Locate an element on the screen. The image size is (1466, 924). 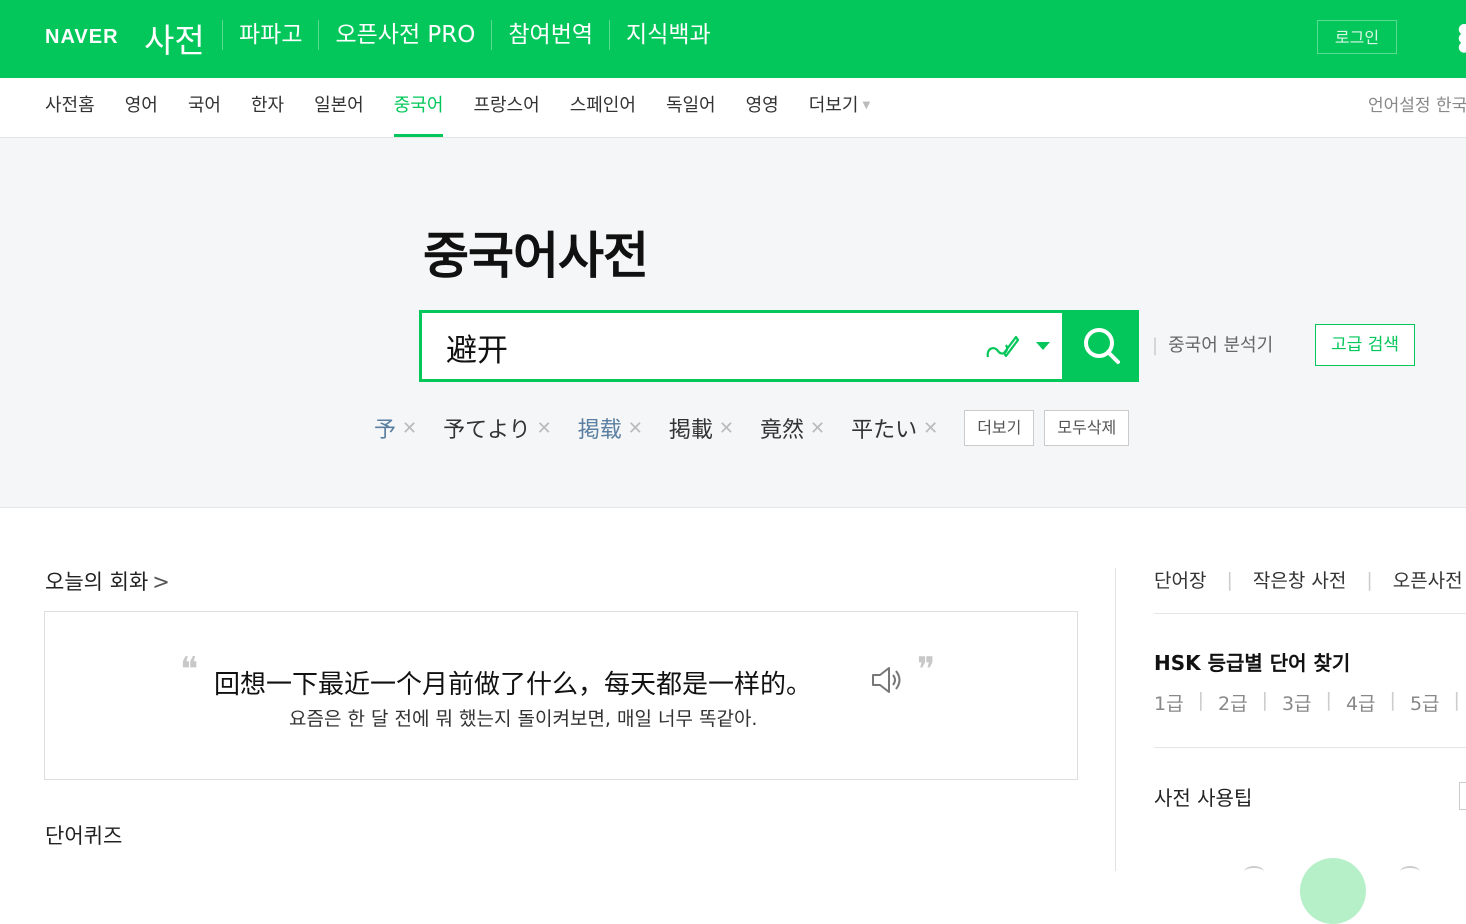
tab-more-label: 더보기 is located at coordinates (833, 105).